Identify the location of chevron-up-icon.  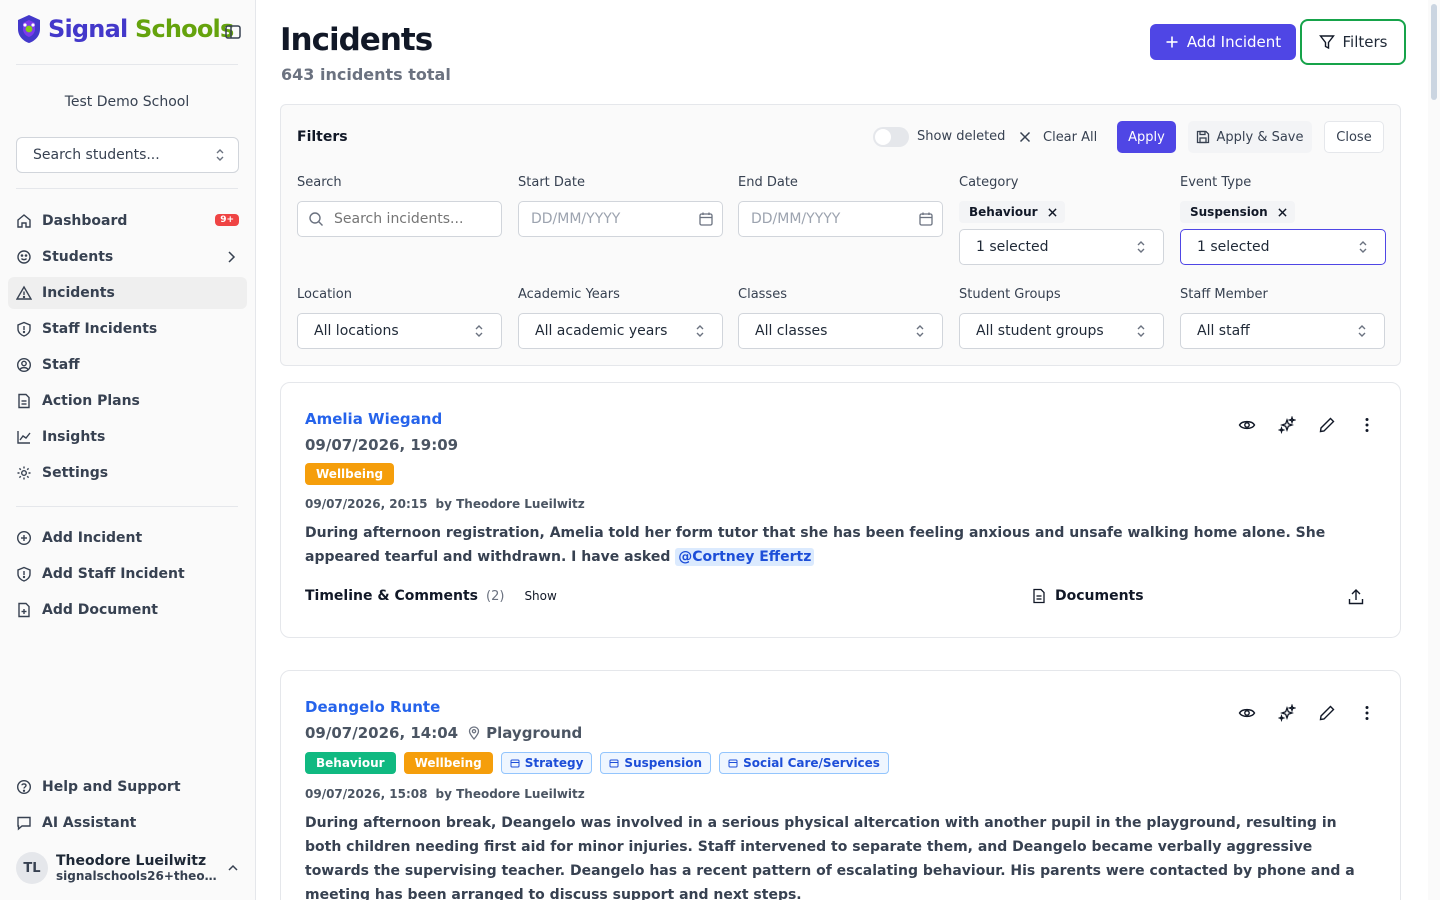
(233, 868).